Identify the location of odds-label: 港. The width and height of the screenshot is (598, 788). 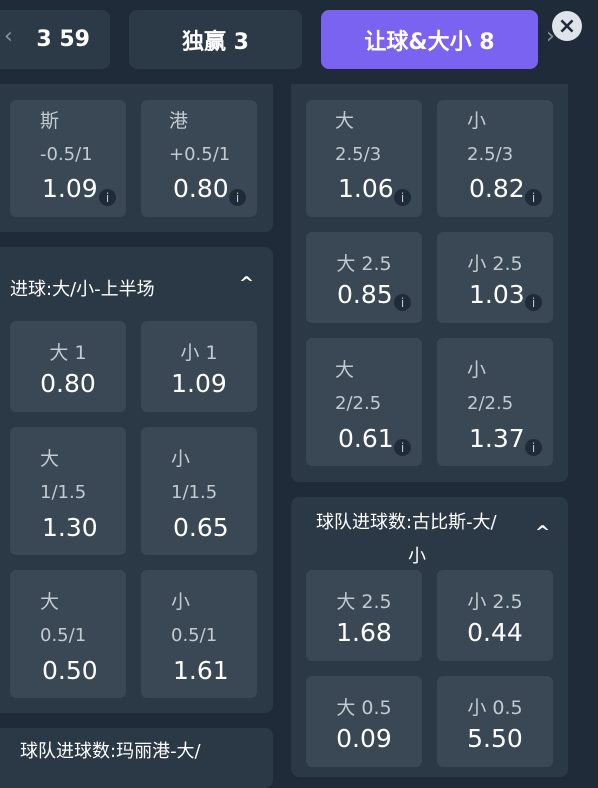
(179, 121).